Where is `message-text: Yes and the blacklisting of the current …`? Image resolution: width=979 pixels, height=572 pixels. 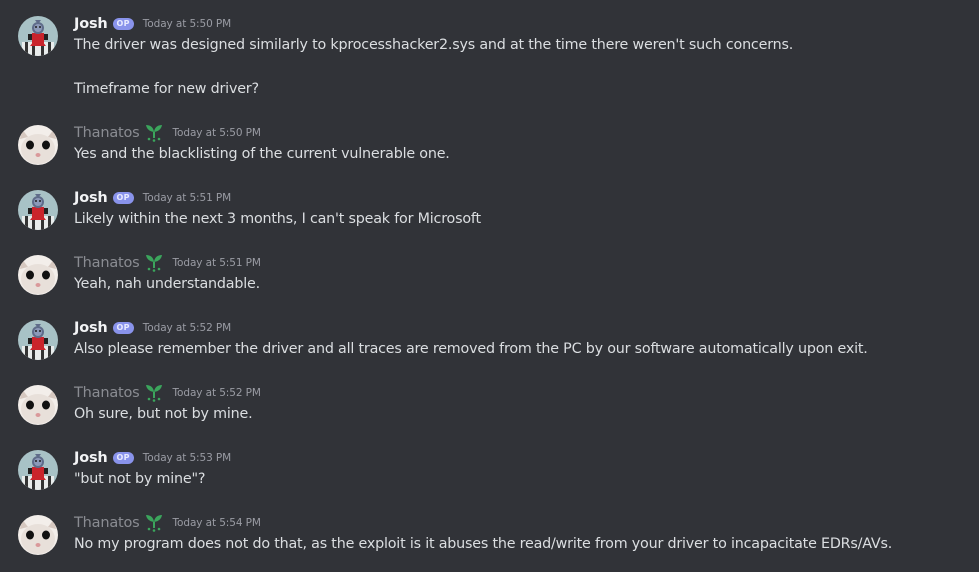
message-text: Yes and the blacklisting of the current … is located at coordinates (262, 154).